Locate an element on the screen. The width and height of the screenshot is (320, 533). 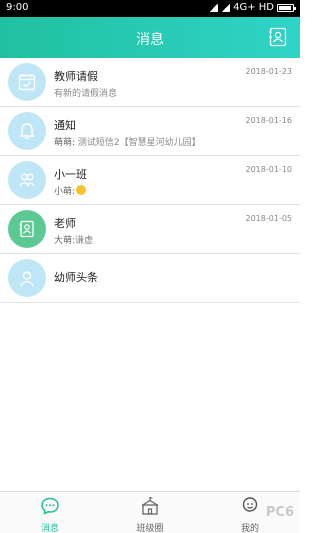
message-preview: 萌萌: 测试短信2【智慧星河幼儿园】 is located at coordinates (127, 143).